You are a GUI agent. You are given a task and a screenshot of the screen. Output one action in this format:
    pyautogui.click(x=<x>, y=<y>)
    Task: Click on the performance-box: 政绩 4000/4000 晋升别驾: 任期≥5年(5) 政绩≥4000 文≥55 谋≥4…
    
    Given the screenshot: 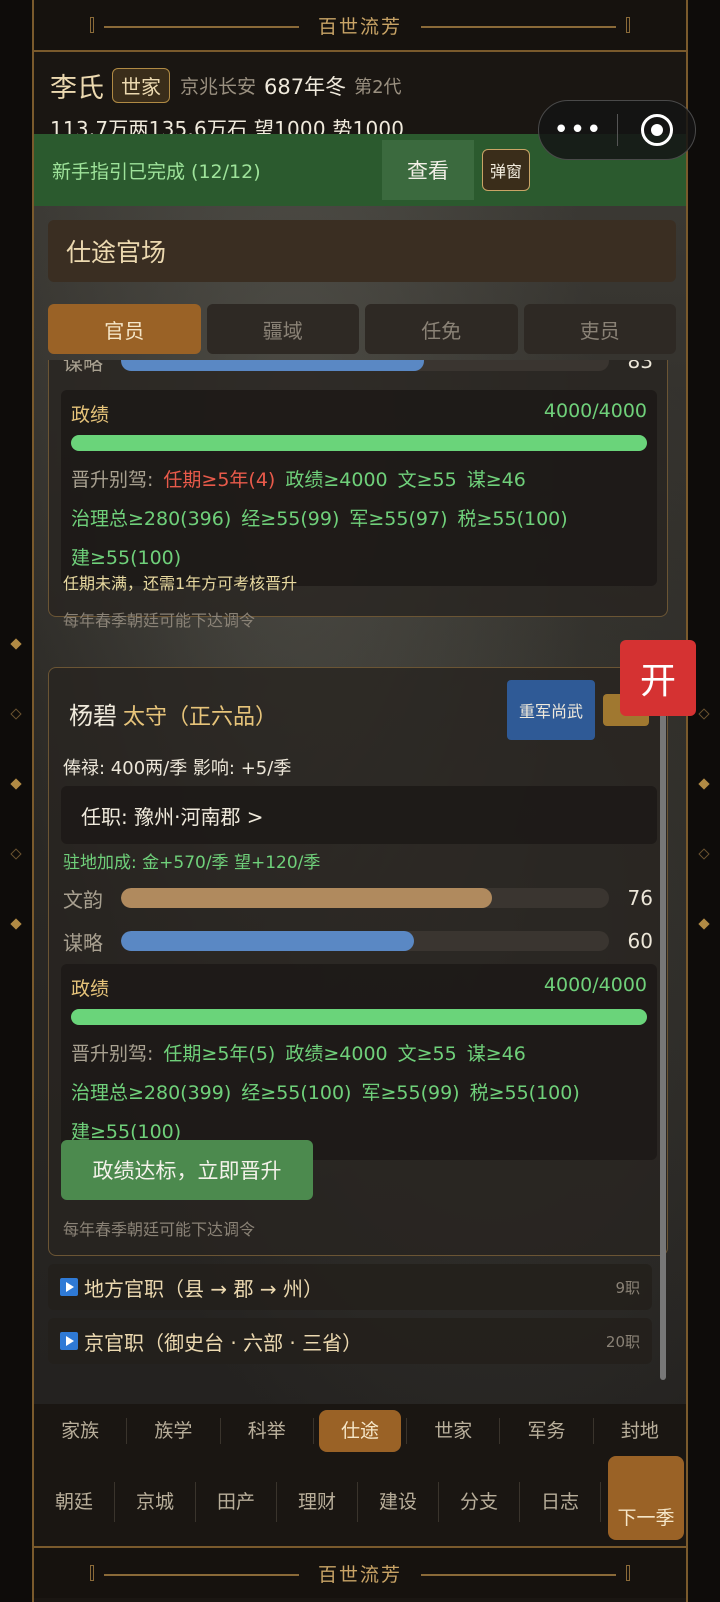 What is the action you would take?
    pyautogui.click(x=359, y=1062)
    